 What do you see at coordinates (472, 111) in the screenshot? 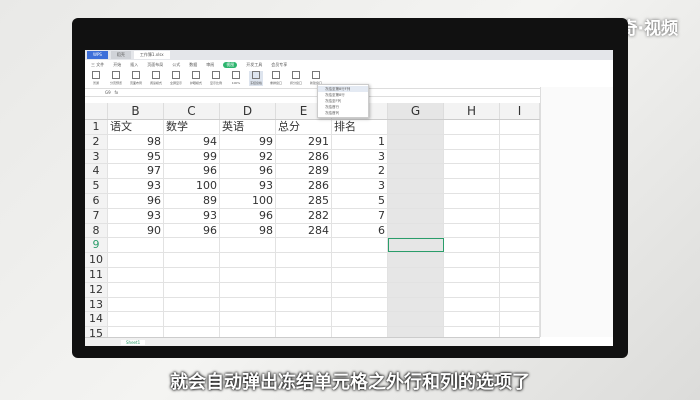
I see `column-header: H` at bounding box center [472, 111].